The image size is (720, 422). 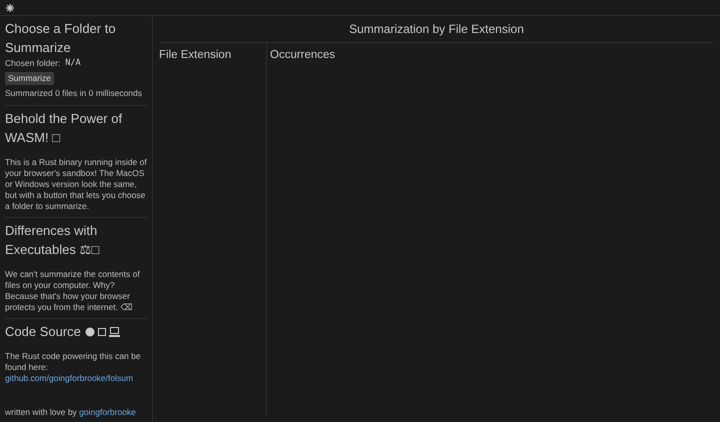 I want to click on source-link: github.com/goingforbrooke/folsum, so click(x=69, y=378).